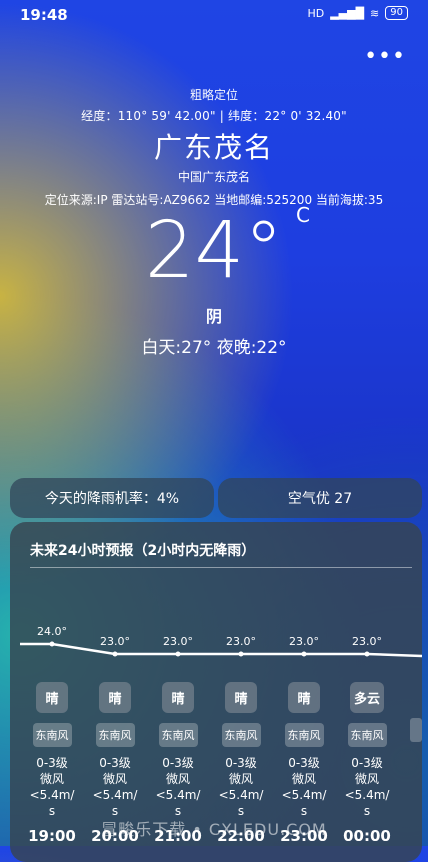 Image resolution: width=428 pixels, height=862 pixels. What do you see at coordinates (213, 316) in the screenshot?
I see `weather-condition: 阴` at bounding box center [213, 316].